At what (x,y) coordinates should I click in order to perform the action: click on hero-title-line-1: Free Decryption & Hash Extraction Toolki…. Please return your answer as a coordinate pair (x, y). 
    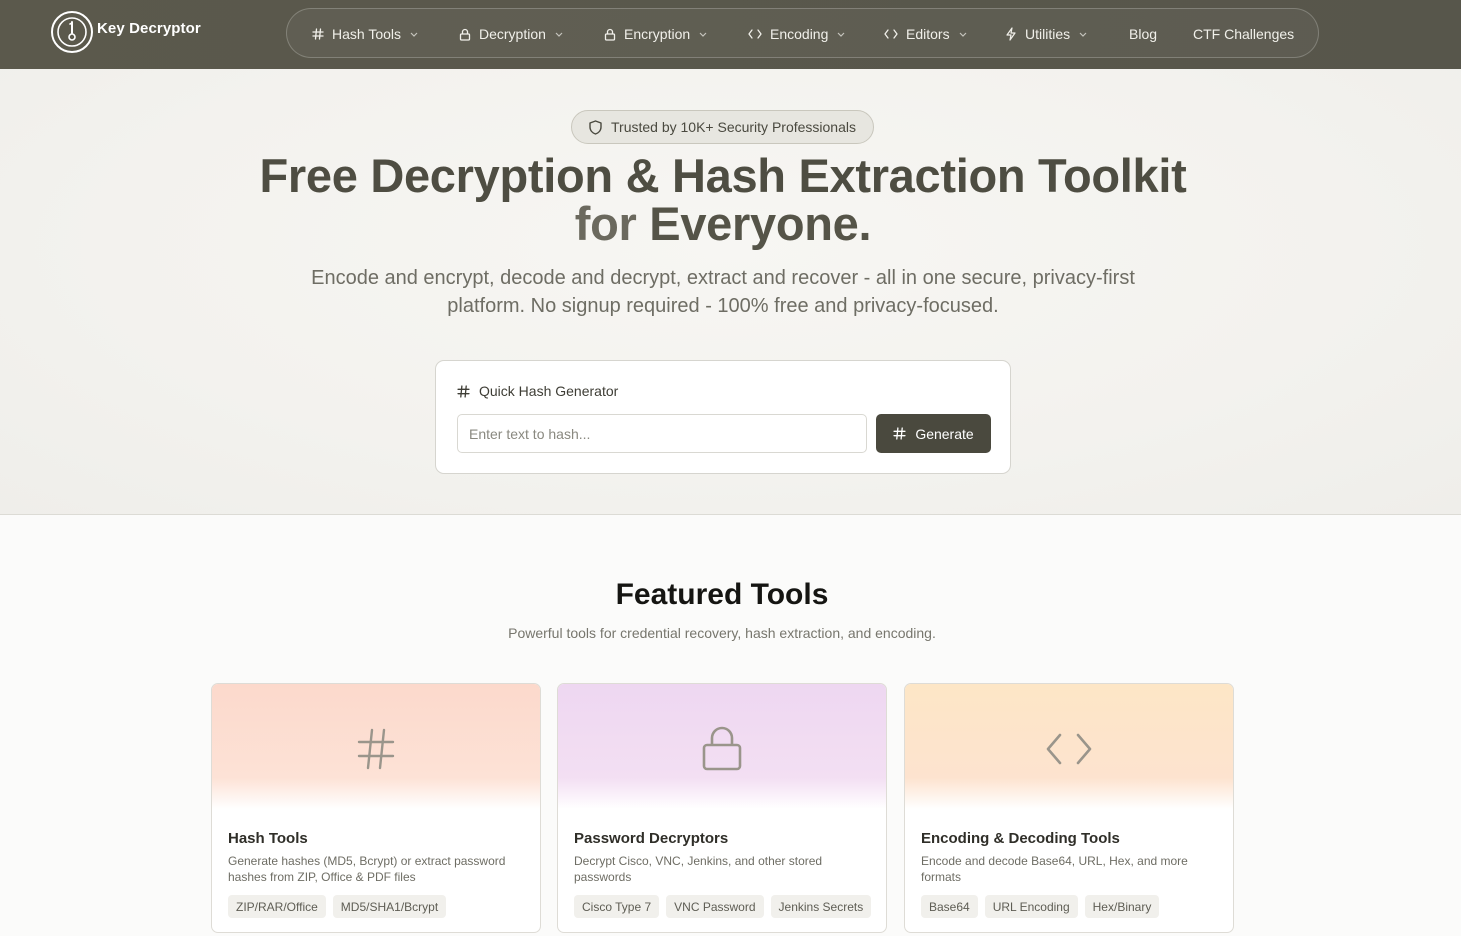
    Looking at the image, I should click on (723, 175).